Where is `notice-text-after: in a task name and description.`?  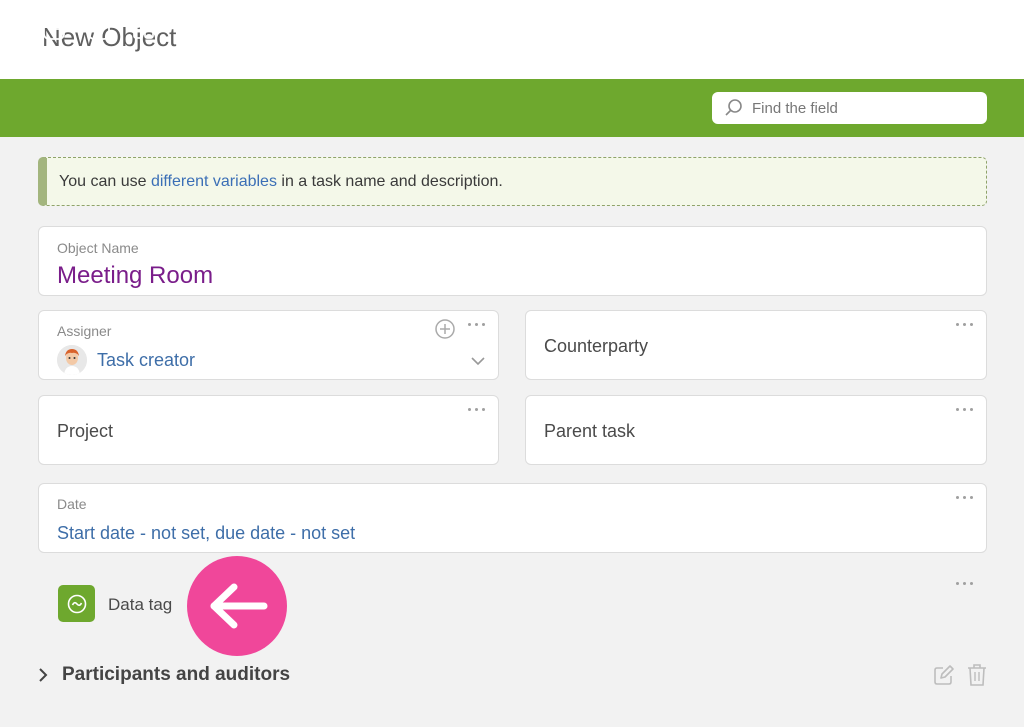 notice-text-after: in a task name and description. is located at coordinates (389, 181).